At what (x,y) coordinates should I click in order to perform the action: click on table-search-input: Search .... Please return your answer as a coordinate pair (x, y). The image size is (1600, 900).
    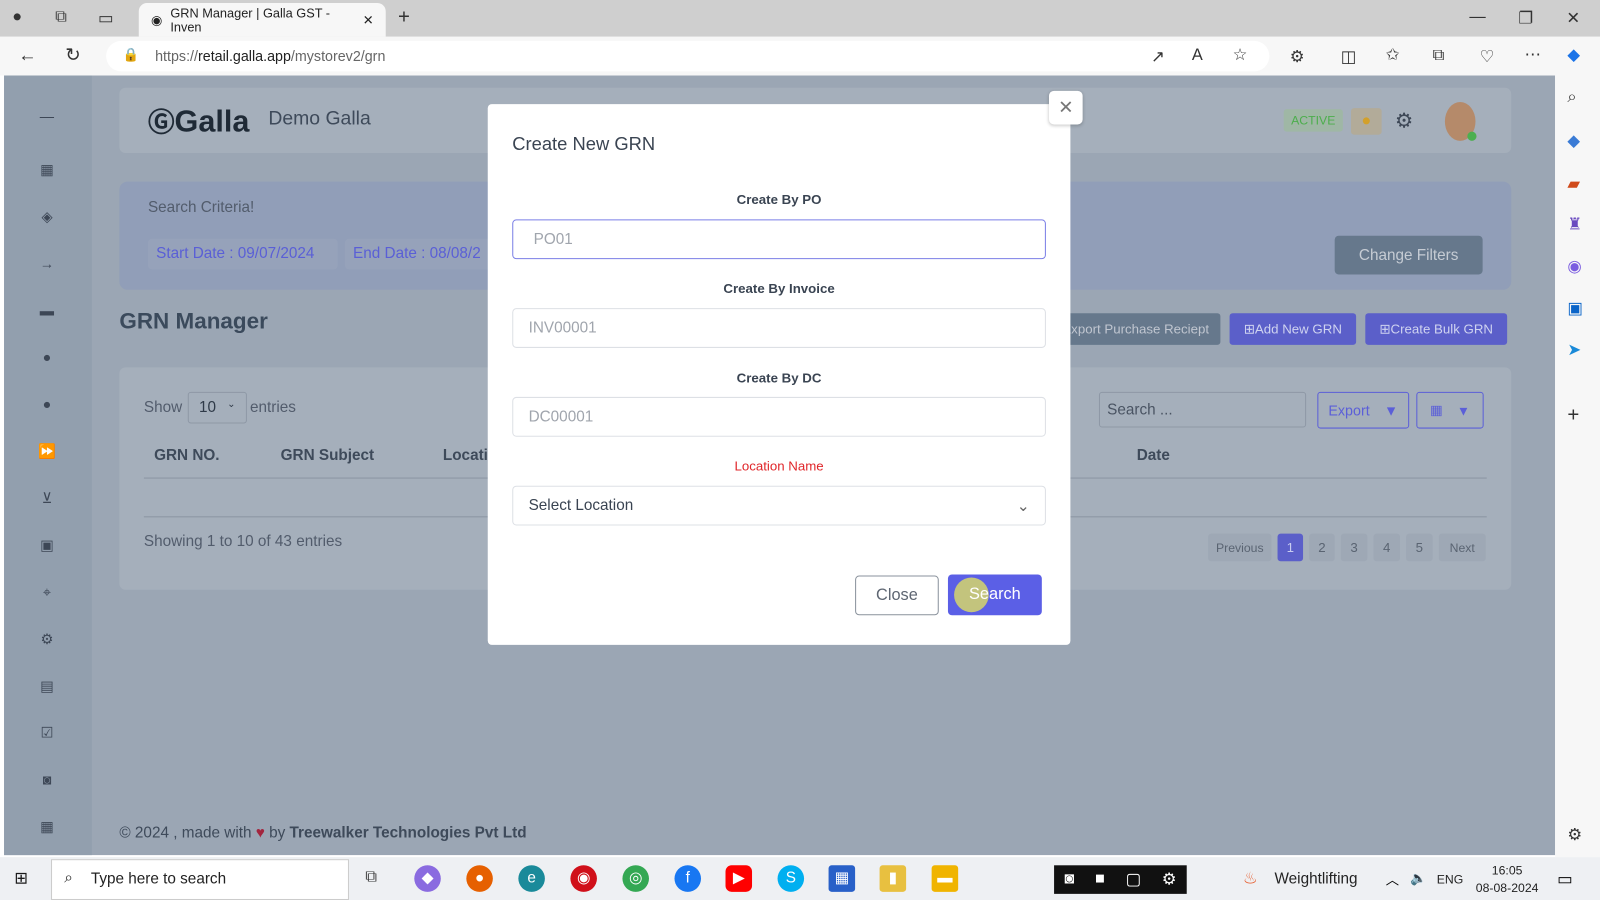
    Looking at the image, I should click on (1202, 409).